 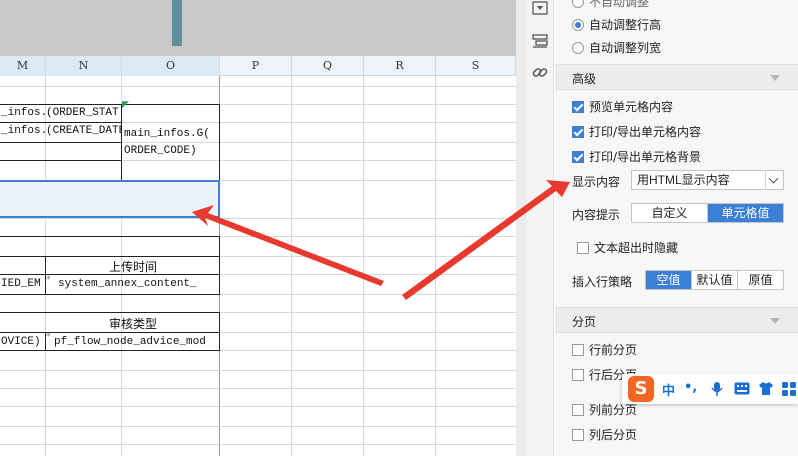 I want to click on chevron-down-icon, so click(x=774, y=180).